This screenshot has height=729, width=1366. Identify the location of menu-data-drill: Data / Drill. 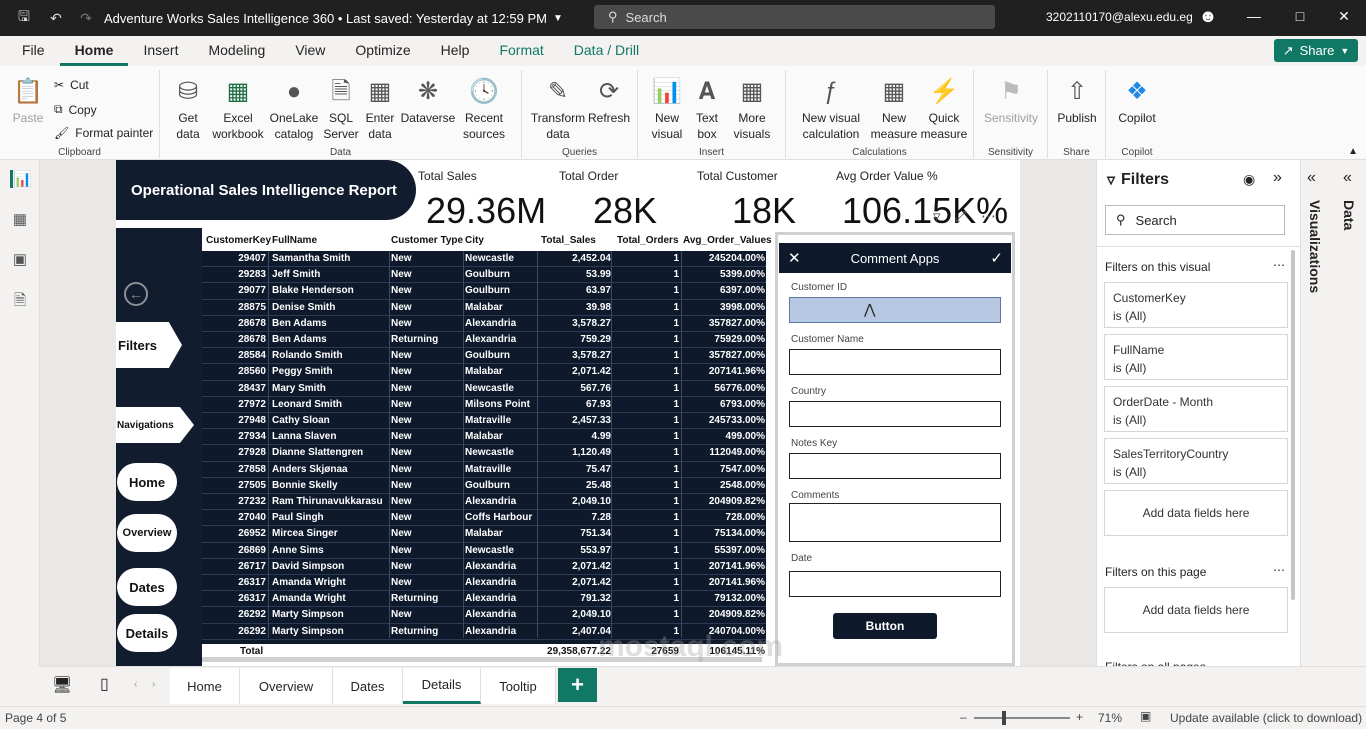
(606, 51).